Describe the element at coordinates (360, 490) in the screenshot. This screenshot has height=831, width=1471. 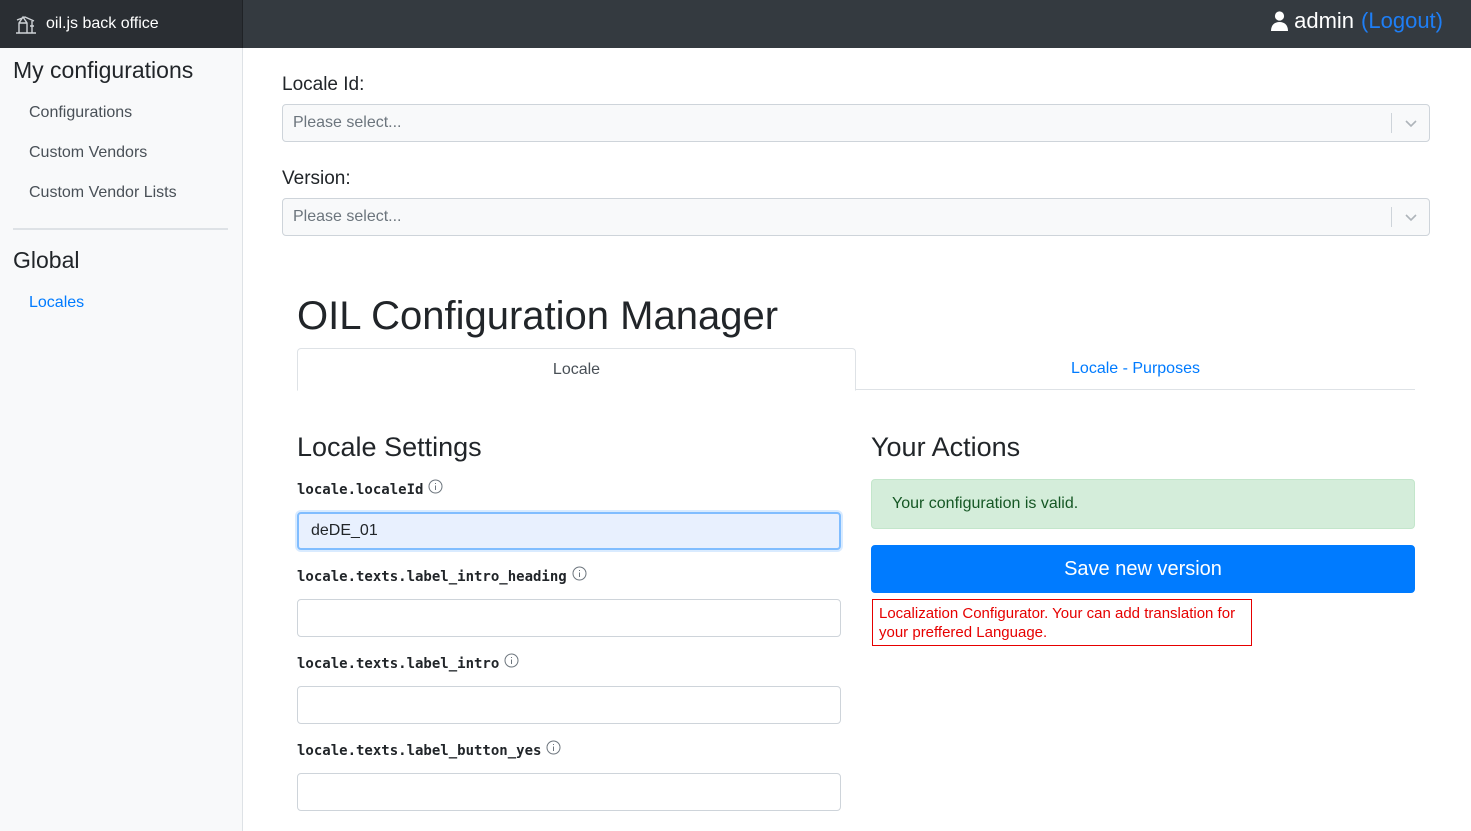
I see `field-label-text: locale.localeId` at that location.